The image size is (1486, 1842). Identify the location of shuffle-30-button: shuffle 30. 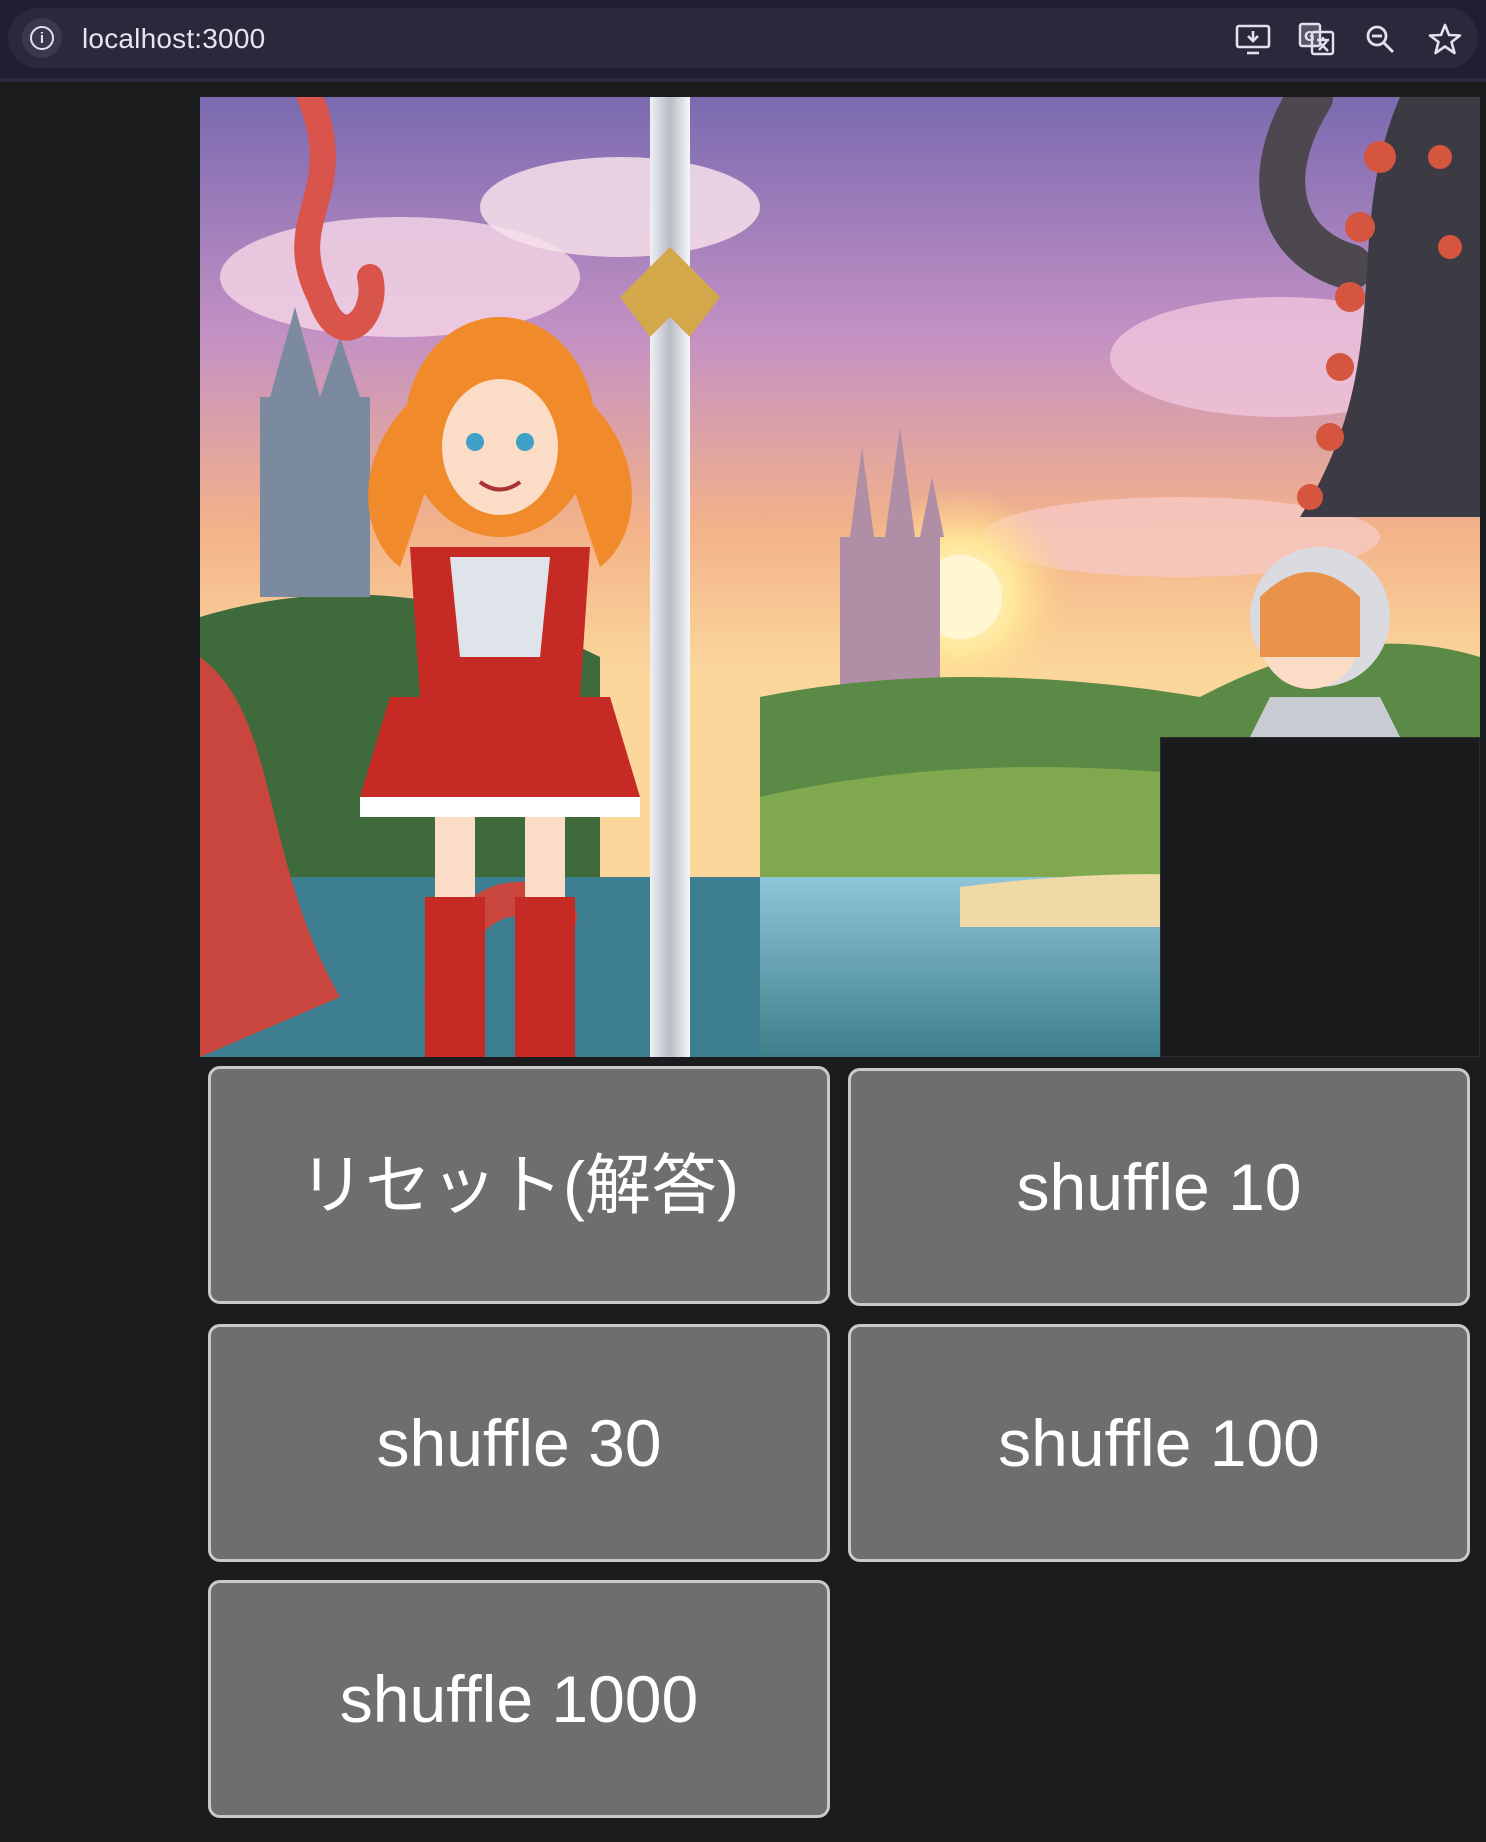
(519, 1443).